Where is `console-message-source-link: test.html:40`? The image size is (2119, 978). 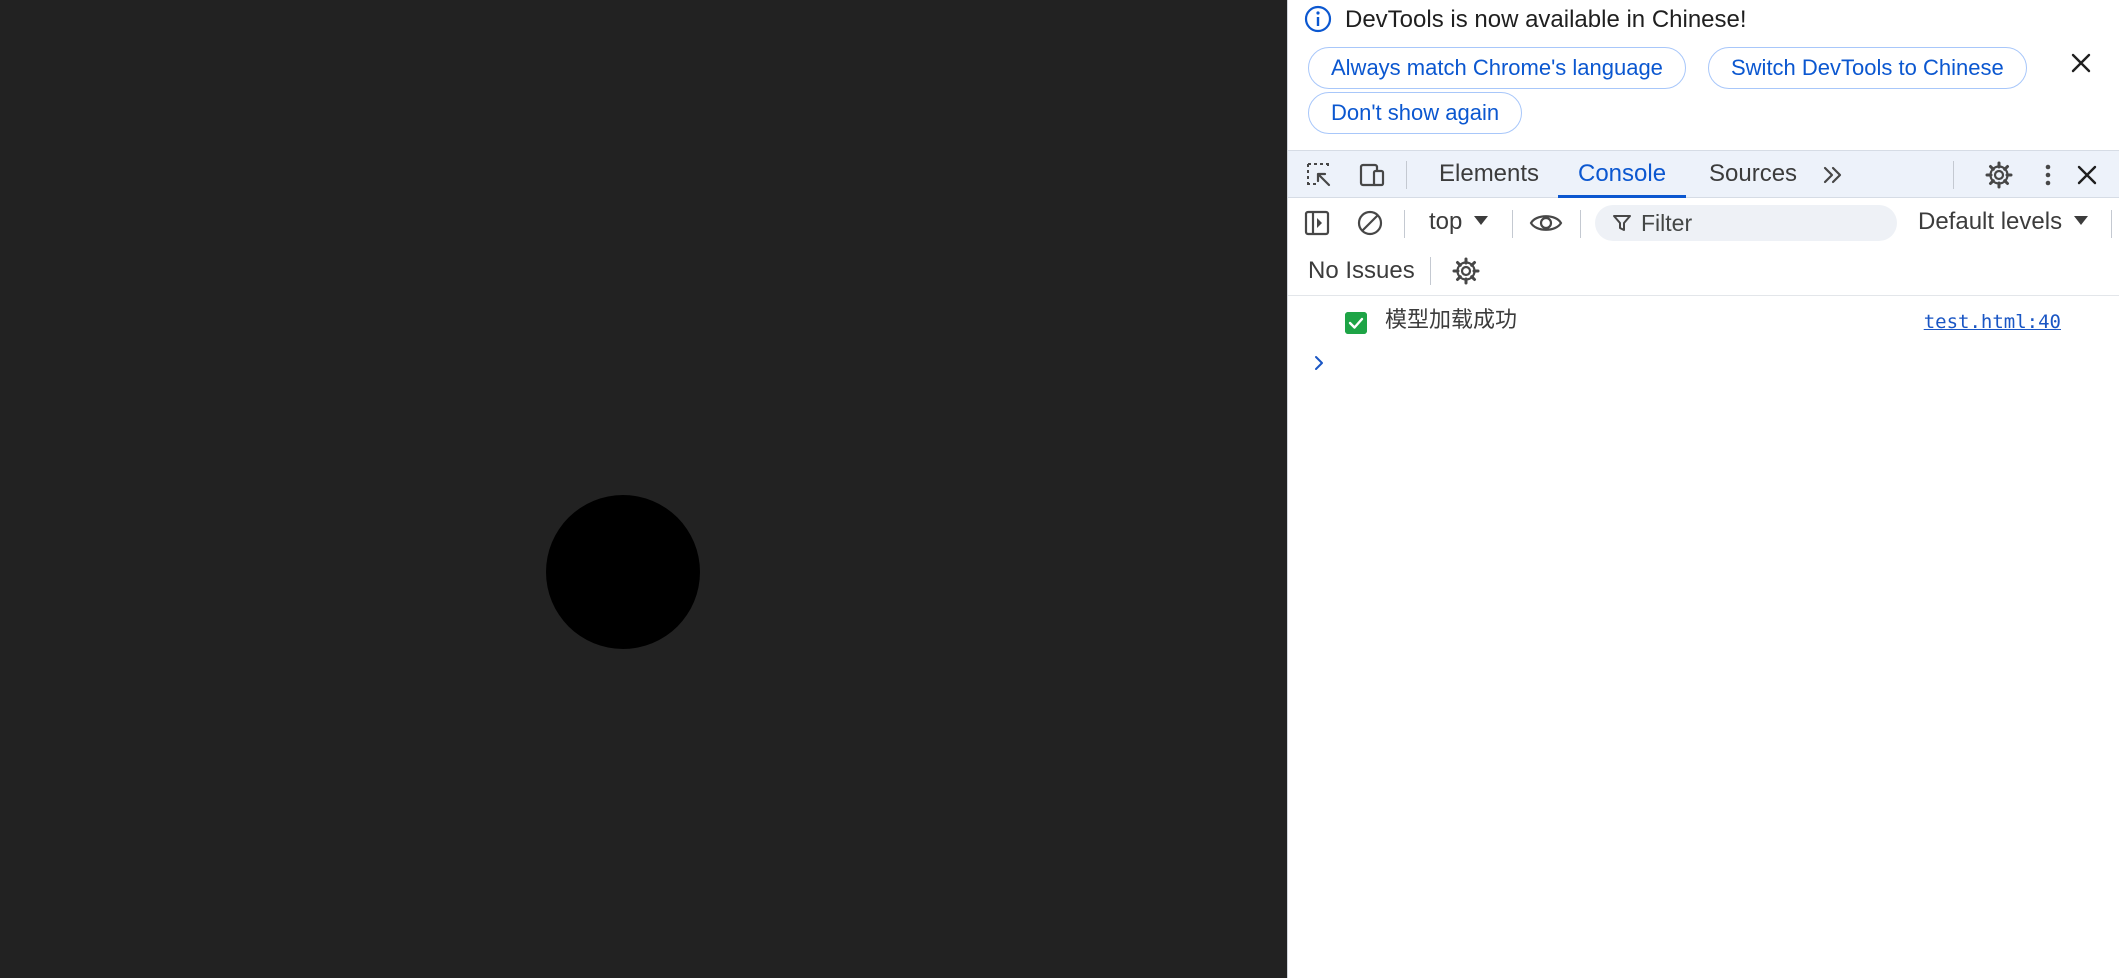
console-message-source-link: test.html:40 is located at coordinates (1992, 322).